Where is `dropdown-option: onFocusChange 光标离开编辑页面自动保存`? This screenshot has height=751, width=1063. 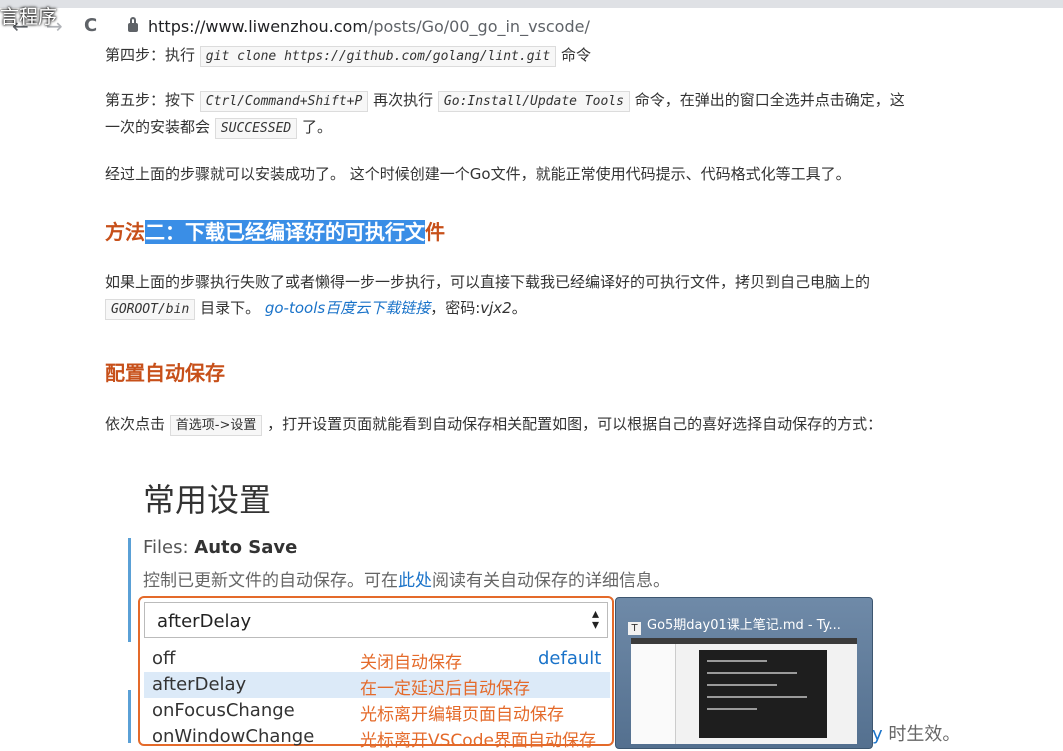 dropdown-option: onFocusChange 光标离开编辑页面自动保存 is located at coordinates (358, 712).